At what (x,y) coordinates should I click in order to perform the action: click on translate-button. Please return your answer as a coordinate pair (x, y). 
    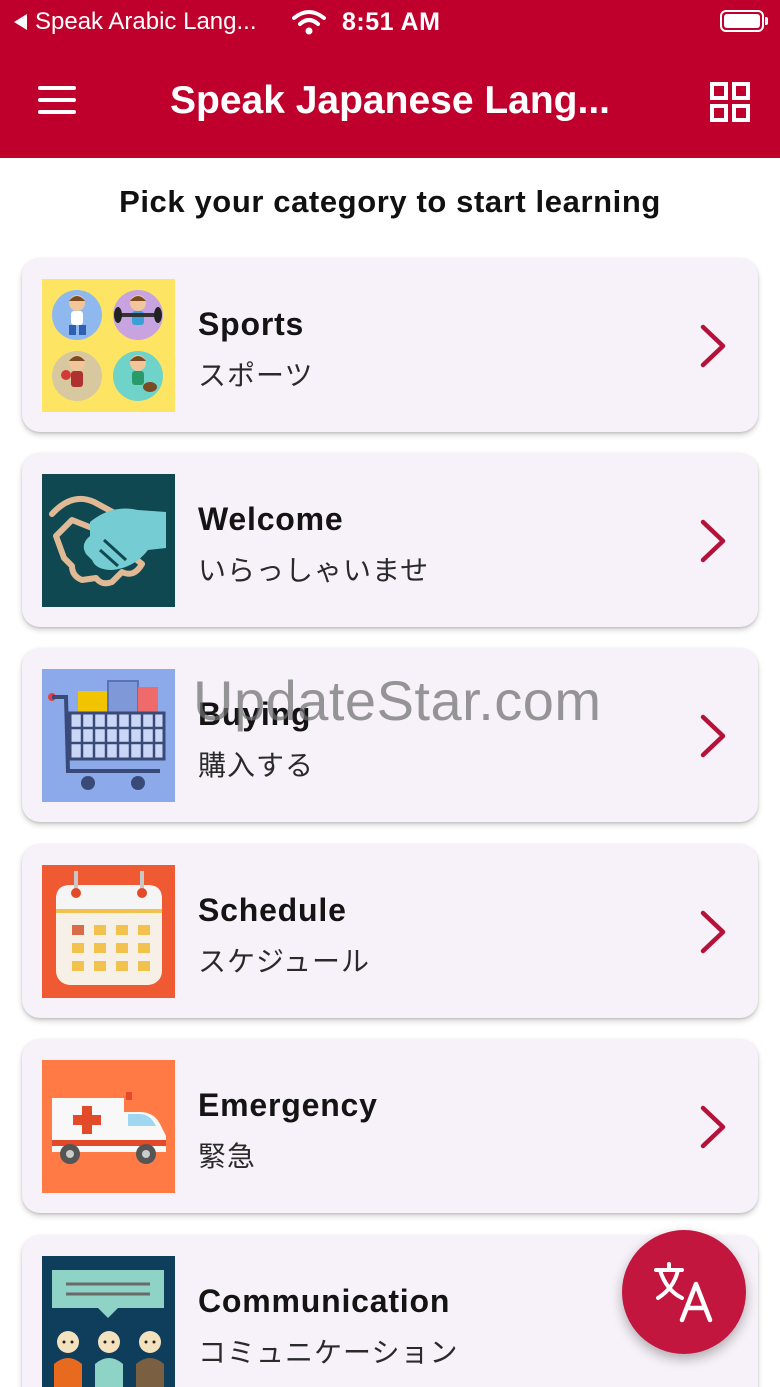
    Looking at the image, I should click on (684, 1292).